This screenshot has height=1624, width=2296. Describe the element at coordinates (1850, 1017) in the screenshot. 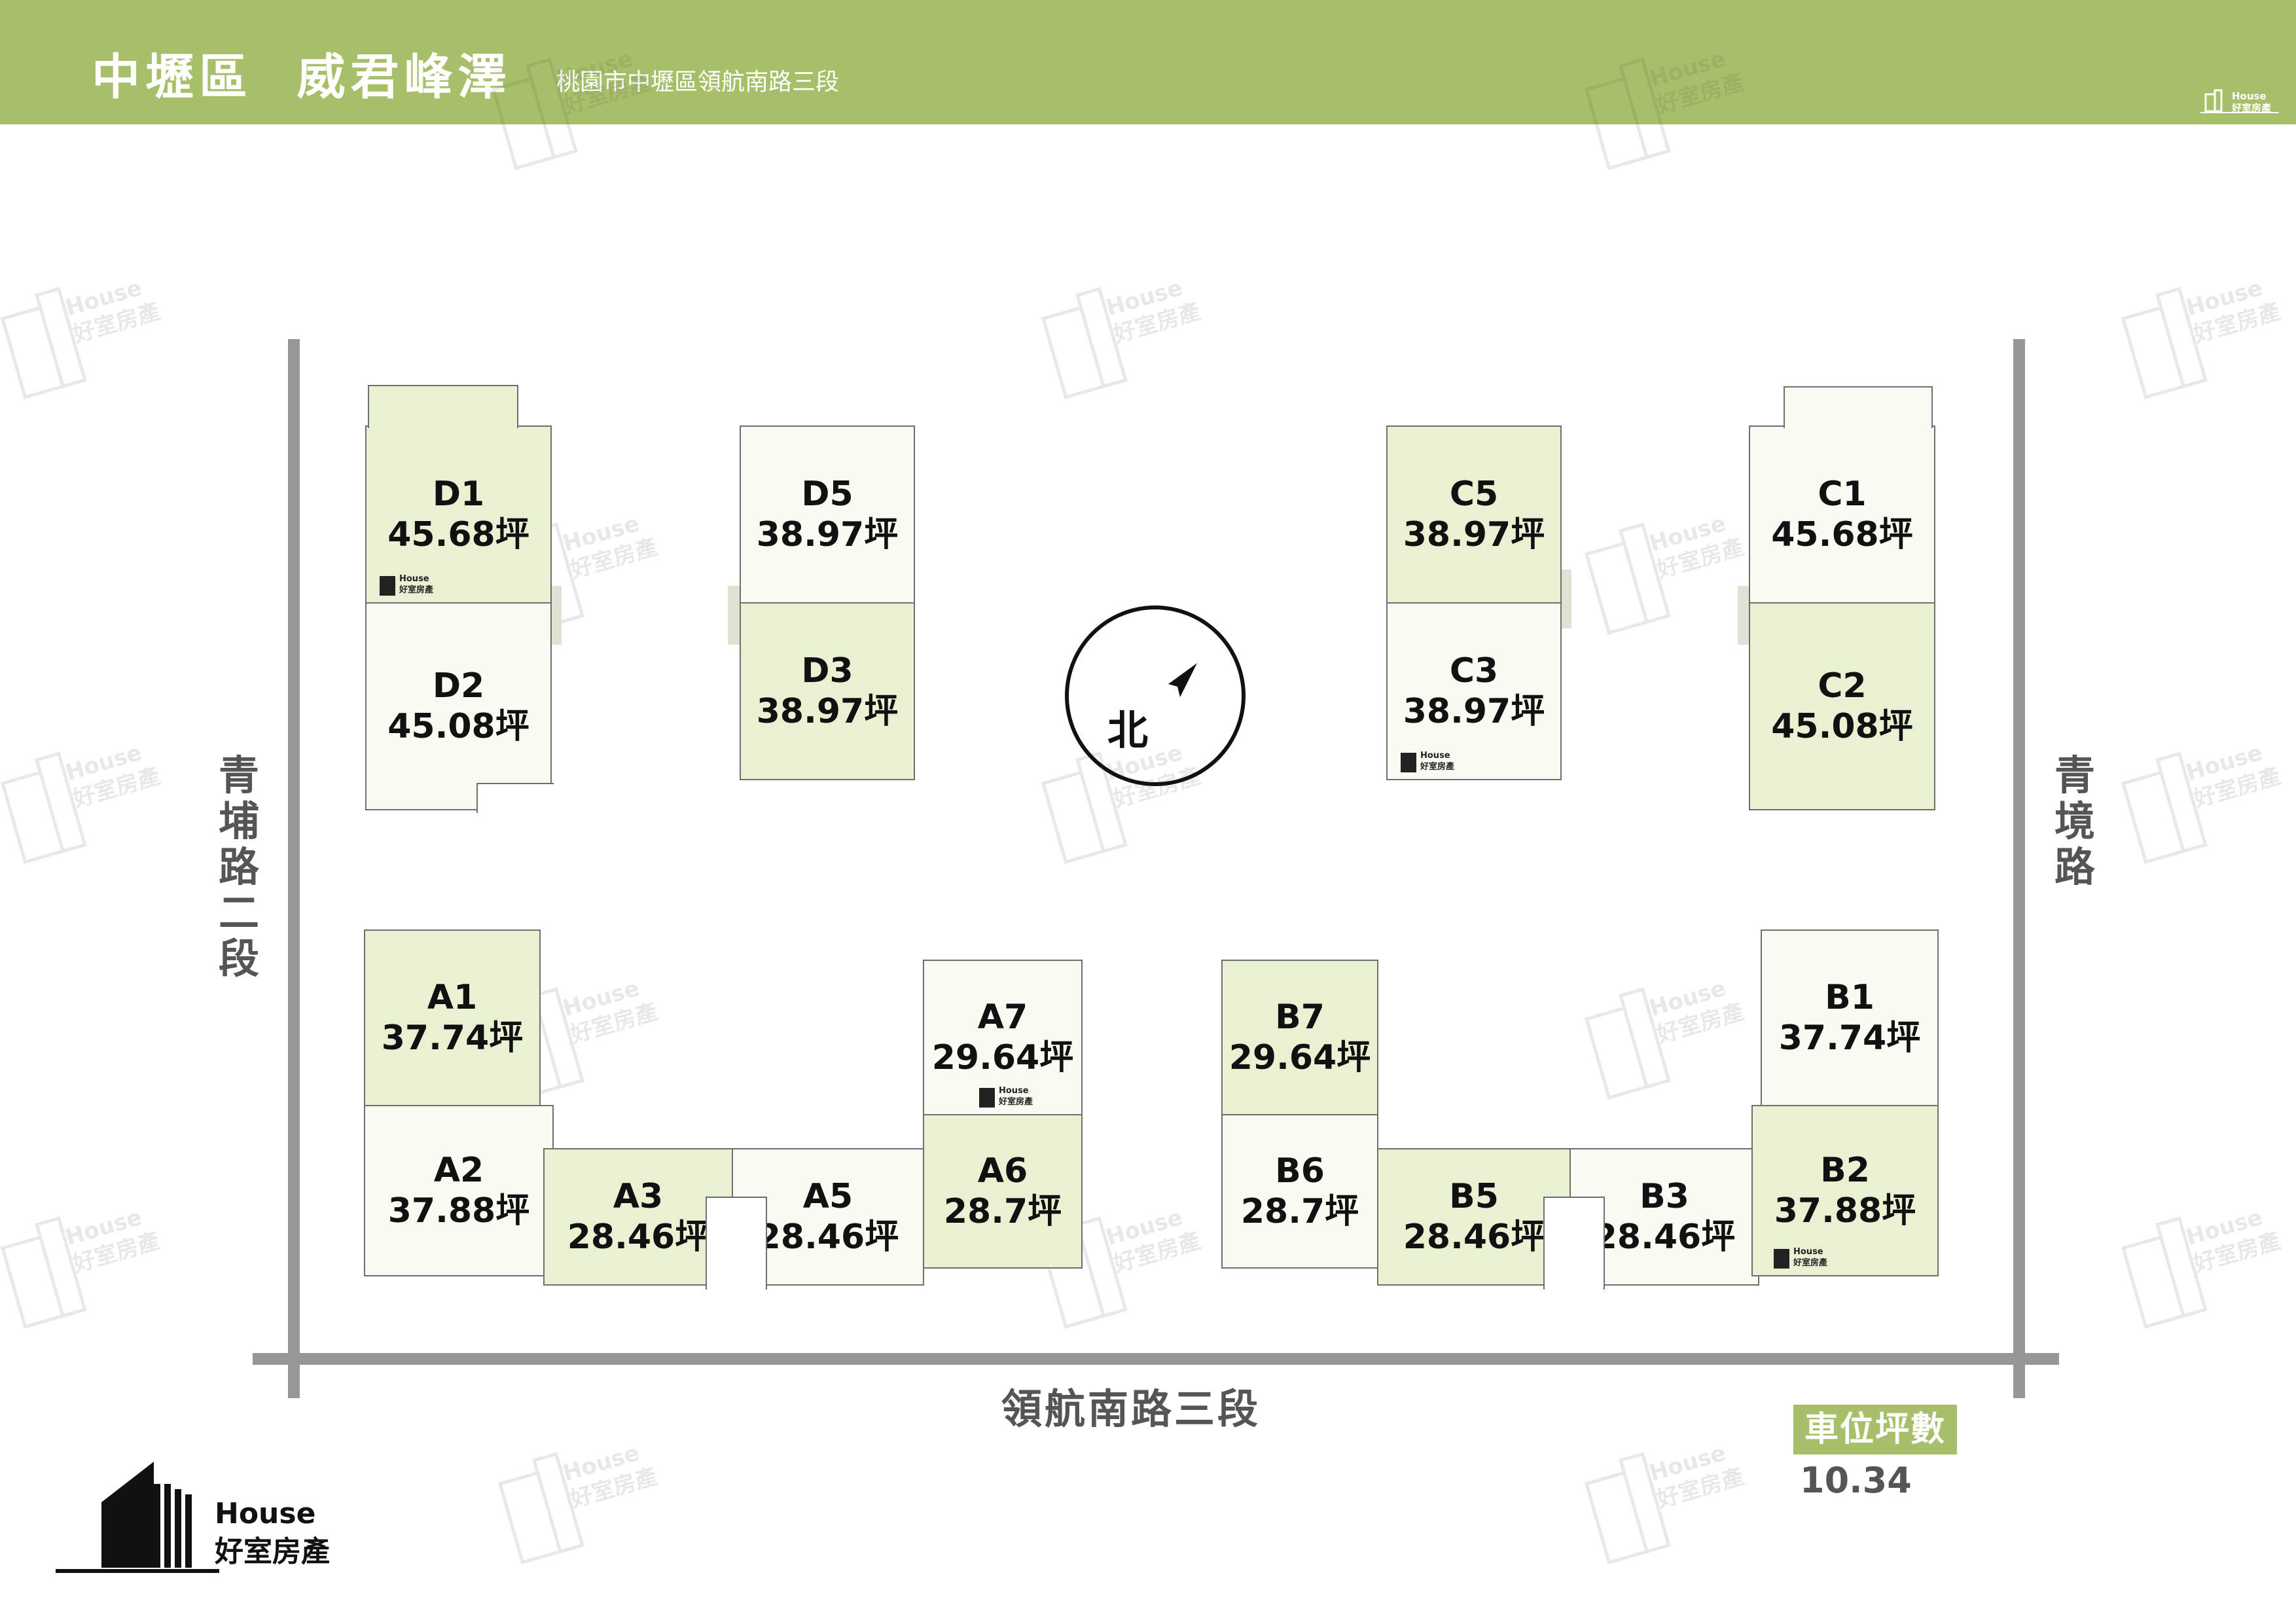

I see `unit-B1: B1 37.74坪` at that location.